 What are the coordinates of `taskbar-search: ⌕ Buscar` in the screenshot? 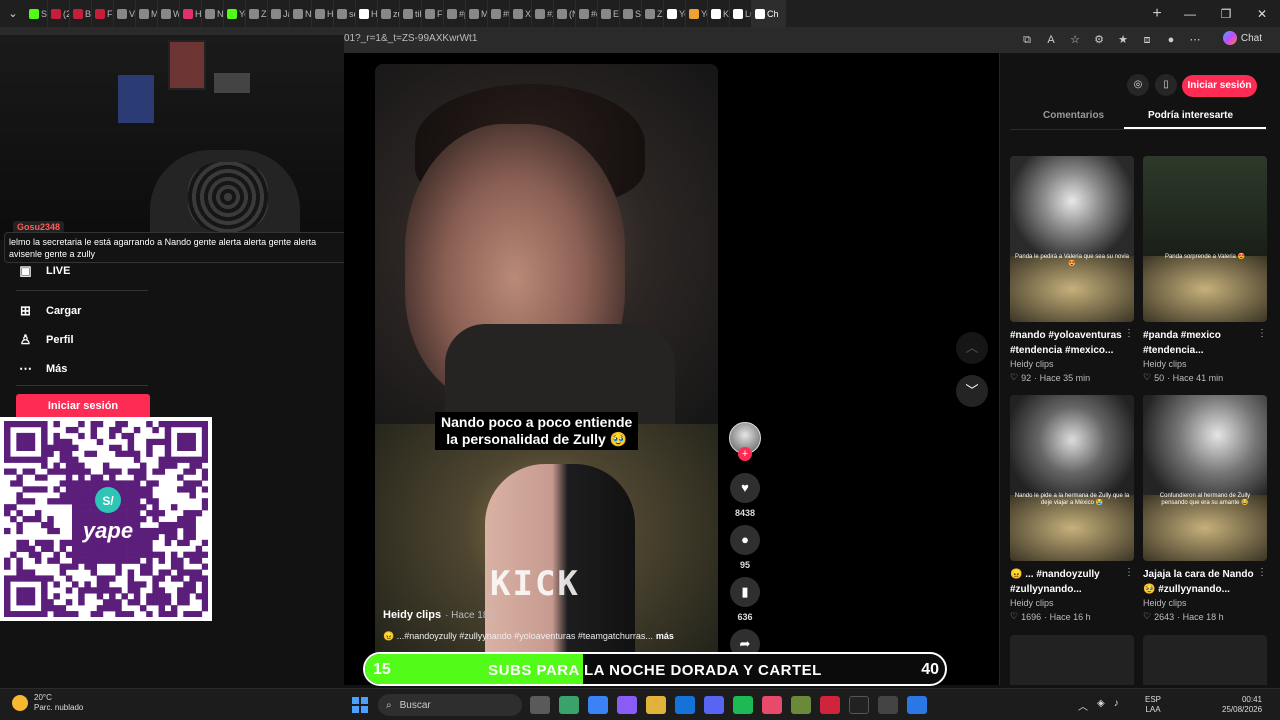 It's located at (450, 705).